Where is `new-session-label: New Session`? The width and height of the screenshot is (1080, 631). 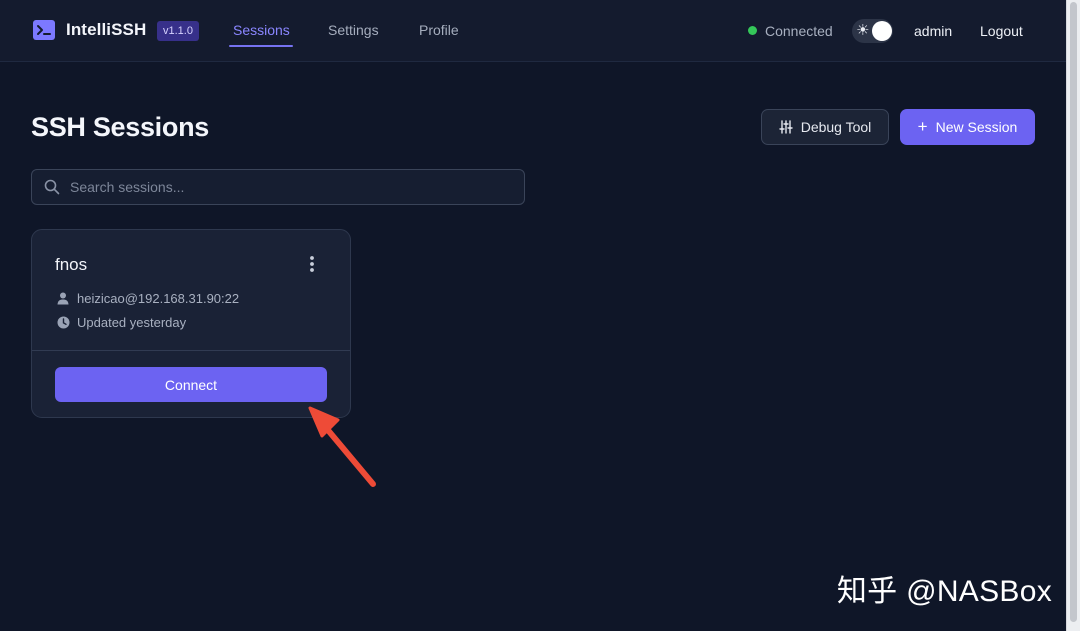
new-session-label: New Session is located at coordinates (976, 127).